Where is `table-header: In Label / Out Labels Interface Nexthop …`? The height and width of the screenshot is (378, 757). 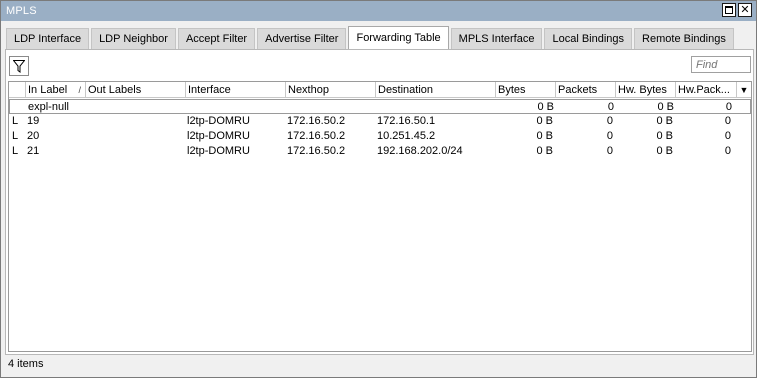
table-header: In Label / Out Labels Interface Nexthop … is located at coordinates (380, 90).